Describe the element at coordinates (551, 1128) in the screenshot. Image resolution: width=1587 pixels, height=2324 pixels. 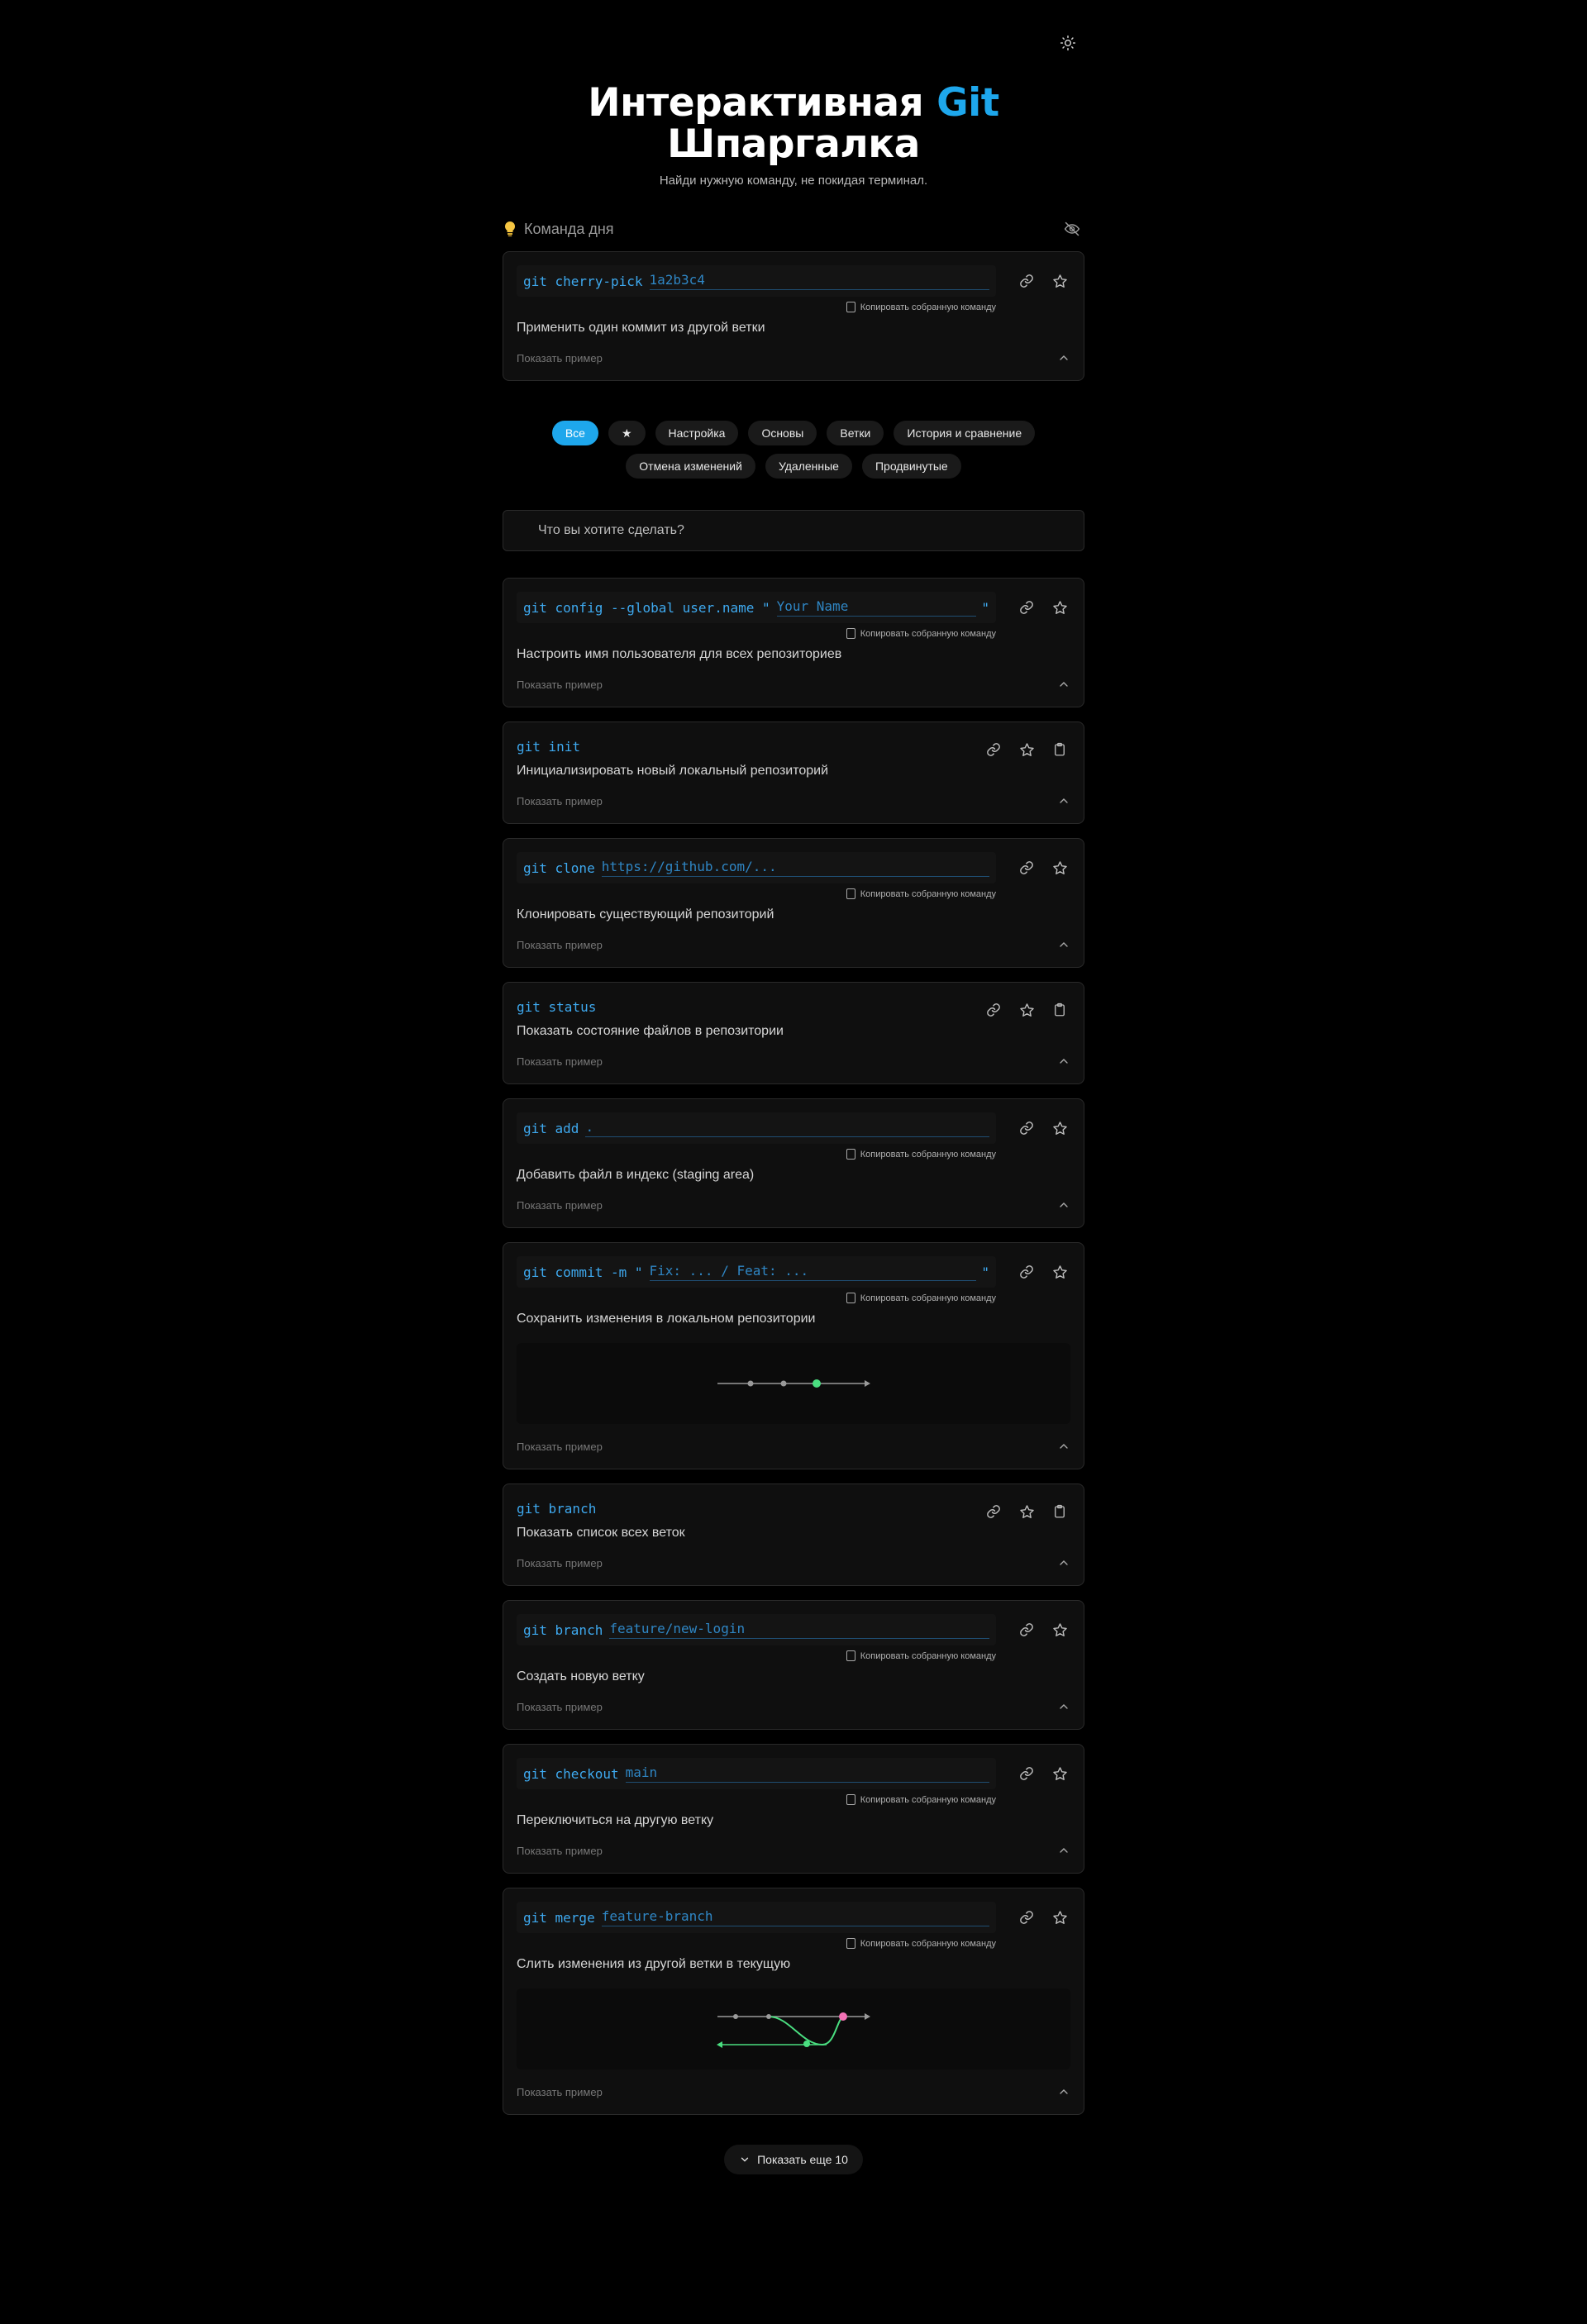
I see `command-text: git add` at that location.